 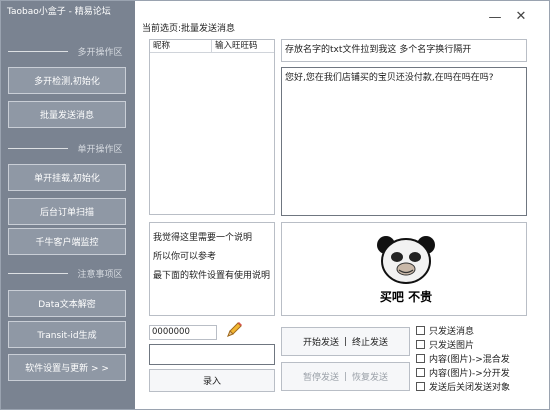 What do you see at coordinates (470, 387) in the screenshot?
I see `option-label: 发送后关闭发送对象` at bounding box center [470, 387].